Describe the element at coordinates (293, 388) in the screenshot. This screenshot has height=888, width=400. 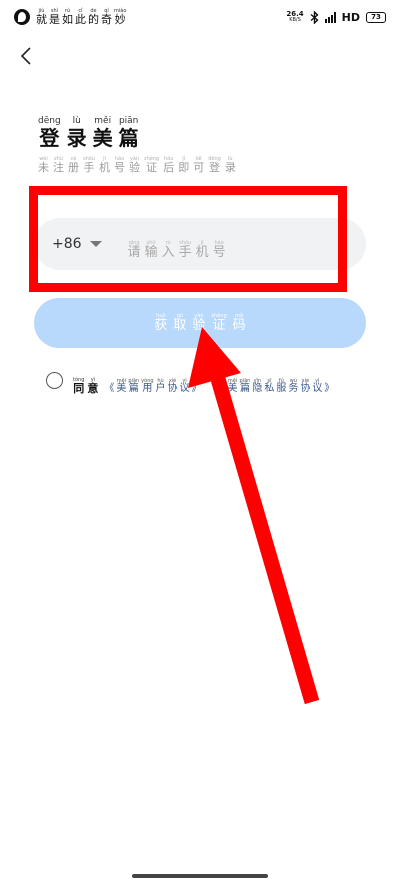
I see `hanzi: 务` at that location.